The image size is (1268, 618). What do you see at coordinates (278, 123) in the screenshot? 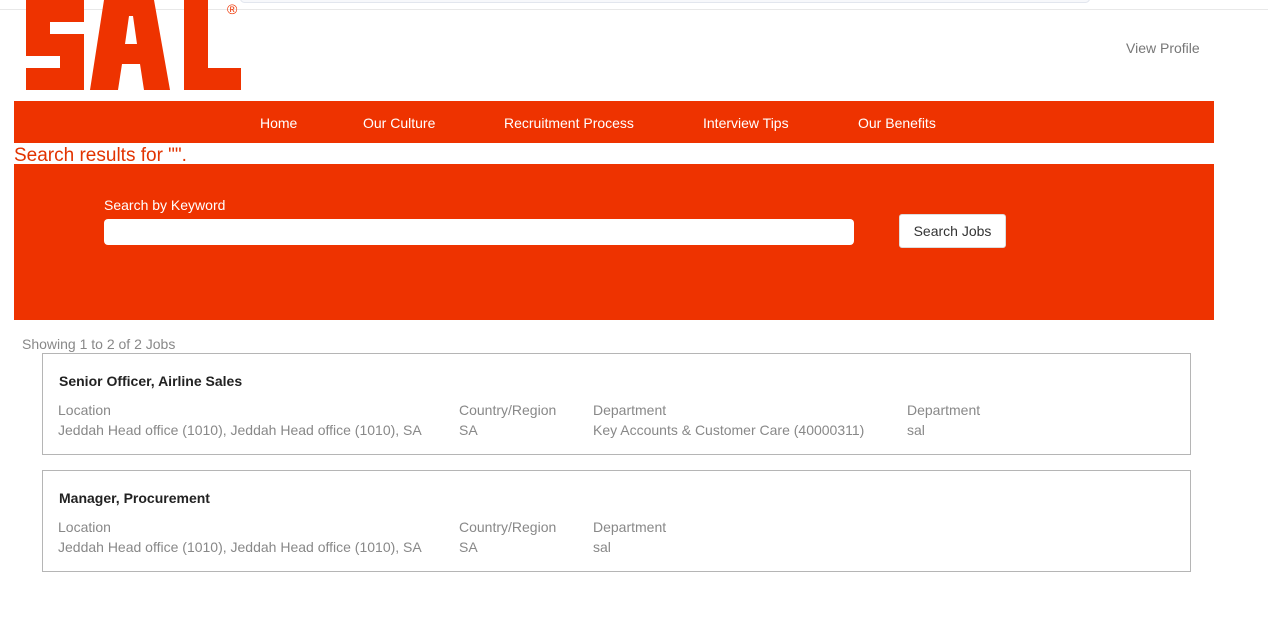
I see `nav-home: Home` at bounding box center [278, 123].